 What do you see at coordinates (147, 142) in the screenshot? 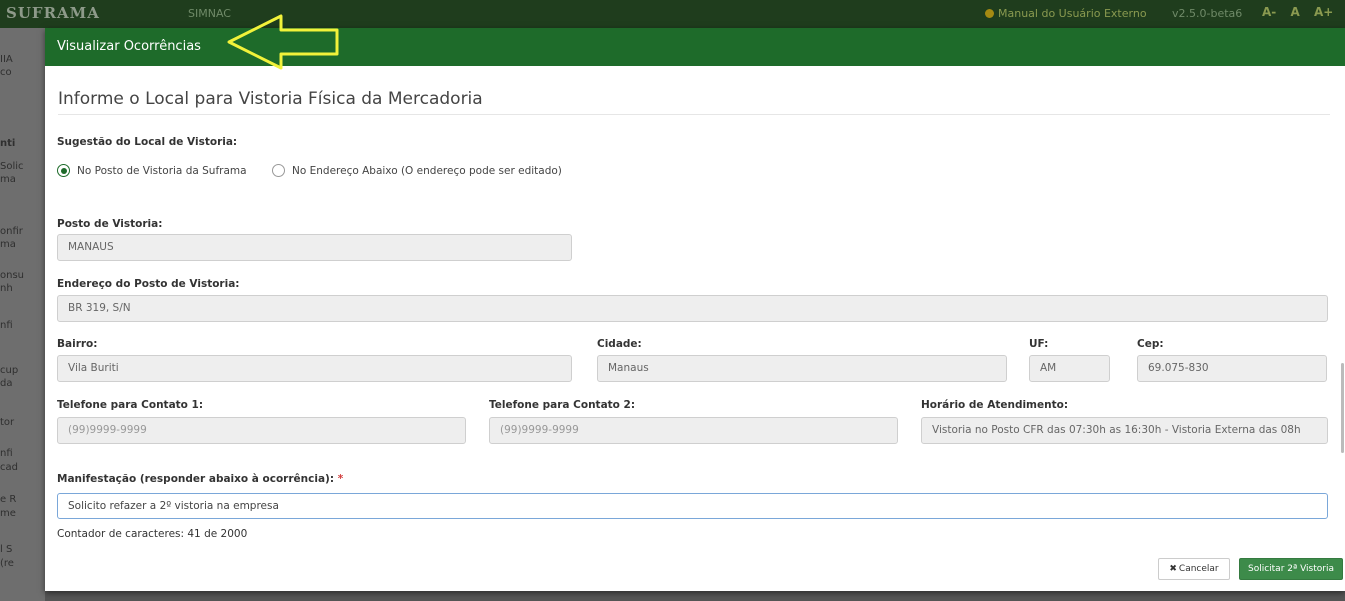
I see `suggestion-label: Sugestão do Local de Vistoria:` at bounding box center [147, 142].